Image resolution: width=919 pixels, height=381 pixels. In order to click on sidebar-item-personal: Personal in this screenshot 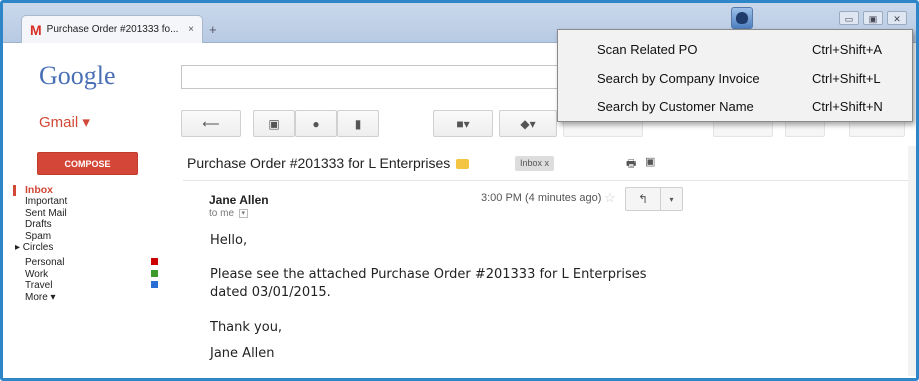, I will do `click(95, 262)`.